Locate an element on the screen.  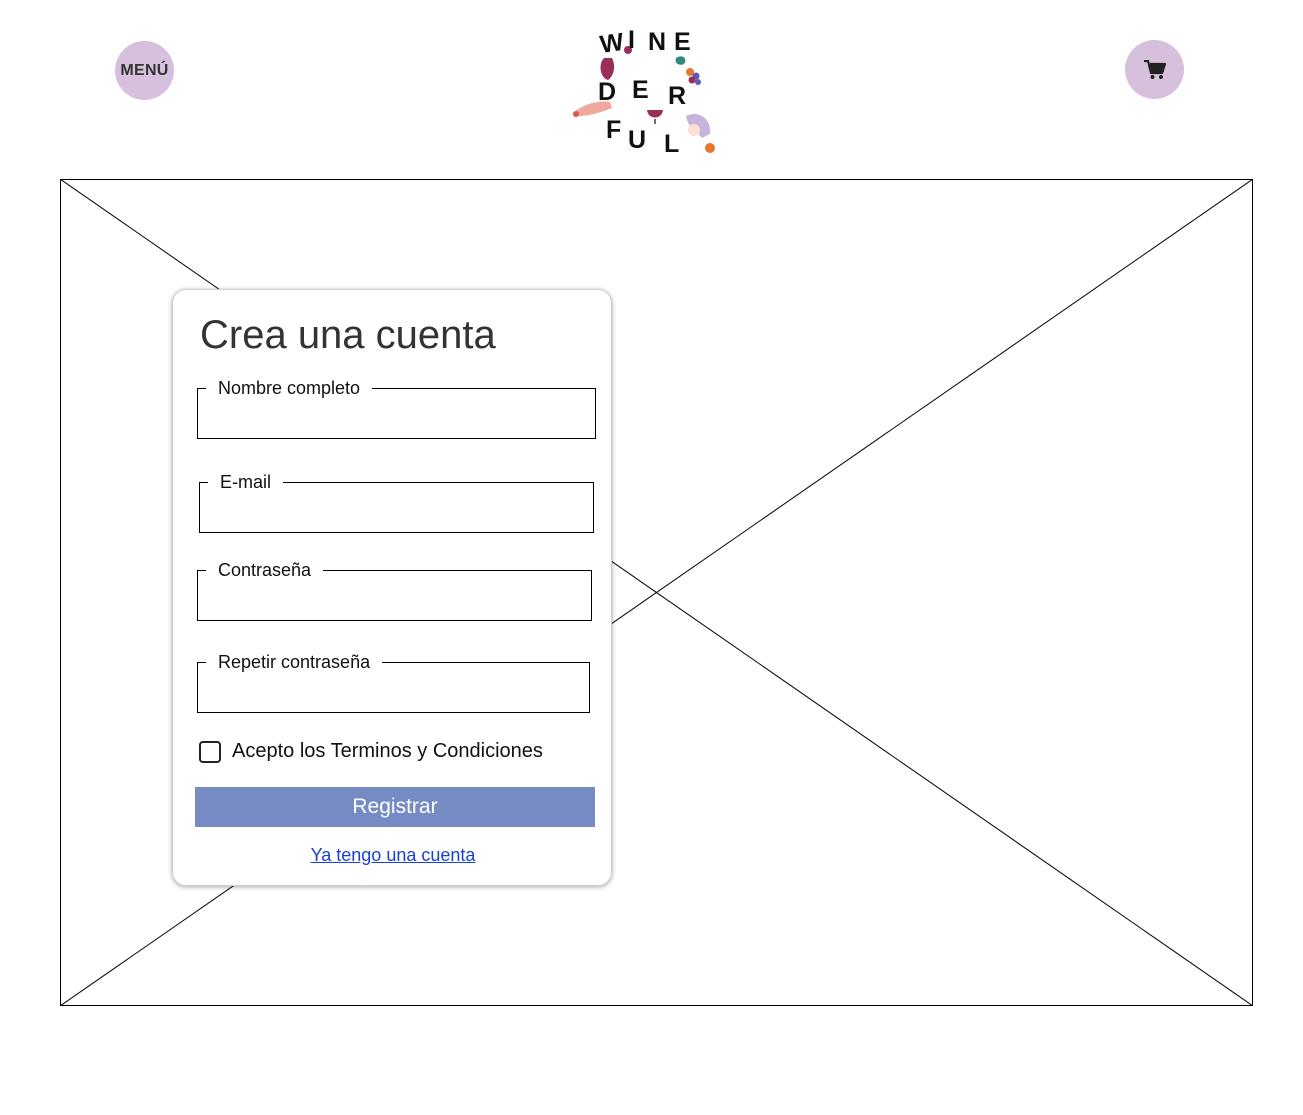
form-title: Crea una cuenta is located at coordinates (348, 335).